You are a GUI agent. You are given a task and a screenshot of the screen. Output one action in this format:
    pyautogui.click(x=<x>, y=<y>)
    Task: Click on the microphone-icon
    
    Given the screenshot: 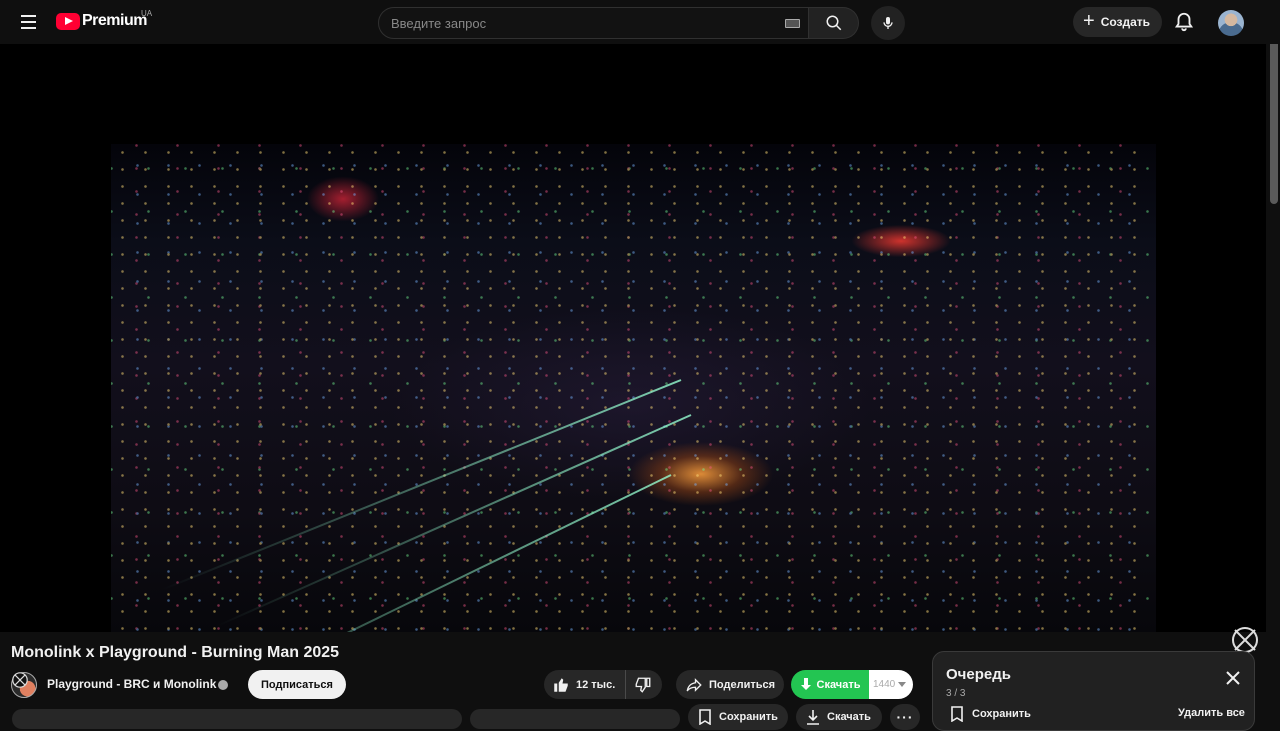 What is the action you would take?
    pyautogui.click(x=888, y=23)
    